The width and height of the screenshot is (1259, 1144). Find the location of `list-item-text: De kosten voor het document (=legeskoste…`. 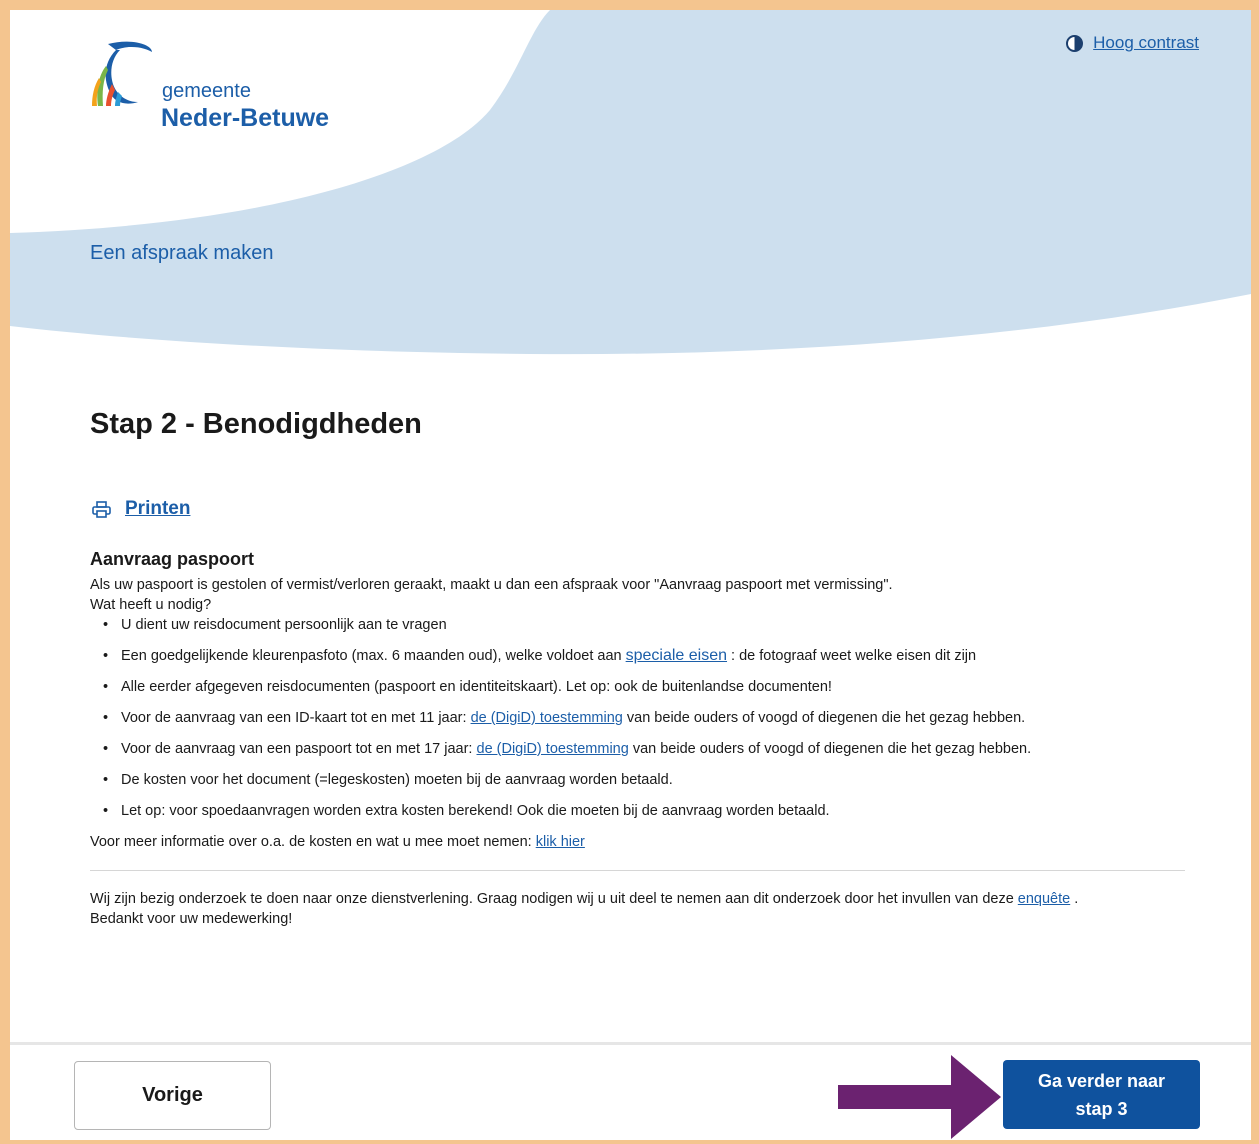

list-item-text: De kosten voor het document (=legeskoste… is located at coordinates (397, 780).